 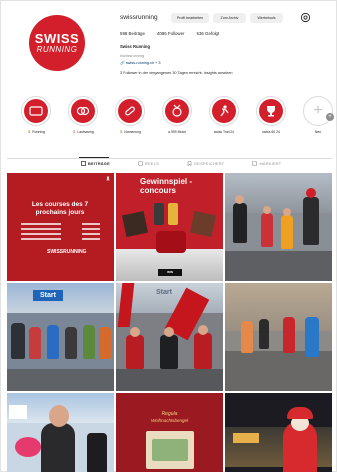 What do you see at coordinates (60, 208) in the screenshot?
I see `post-title: Les courses des 7 prochains jours` at bounding box center [60, 208].